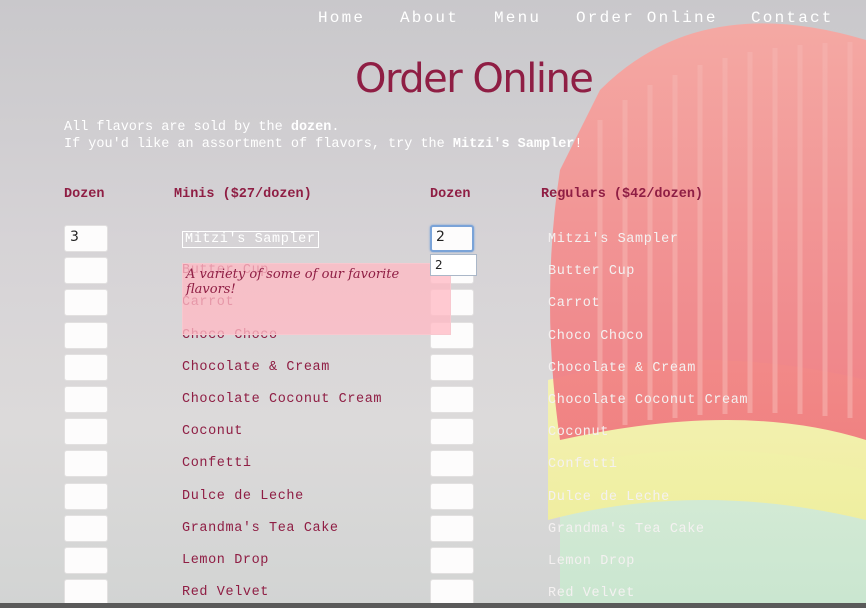 The image size is (866, 608). What do you see at coordinates (613, 239) in the screenshot?
I see `regulars-flavor-label: Mitzi's Sampler` at bounding box center [613, 239].